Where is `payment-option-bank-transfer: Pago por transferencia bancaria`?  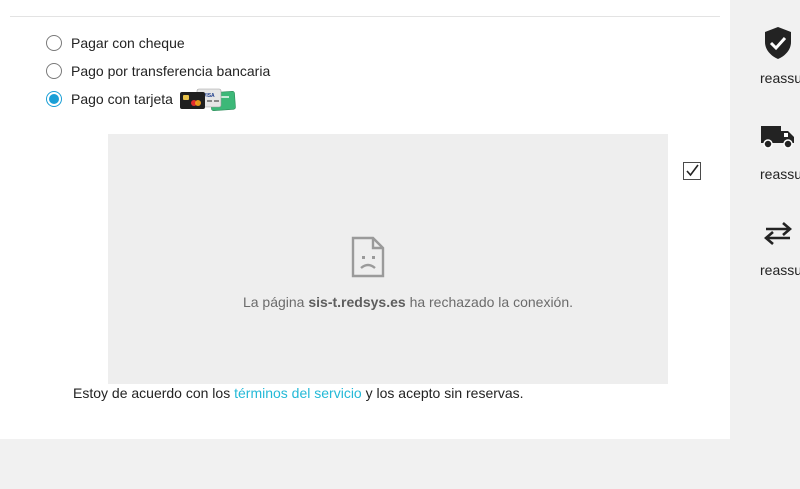 payment-option-bank-transfer: Pago por transferencia bancaria is located at coordinates (158, 71).